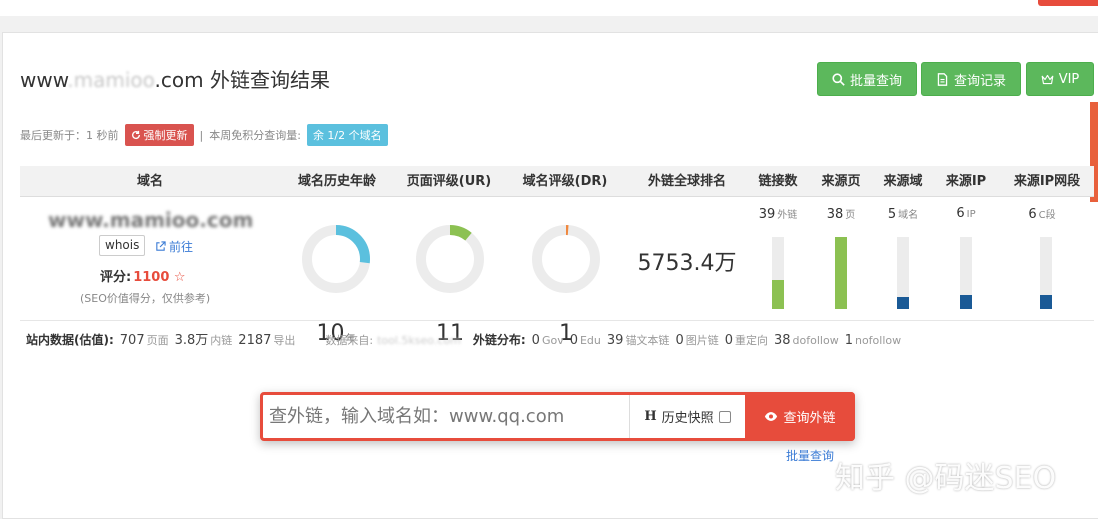  I want to click on header-domain: 域名, so click(149, 181).